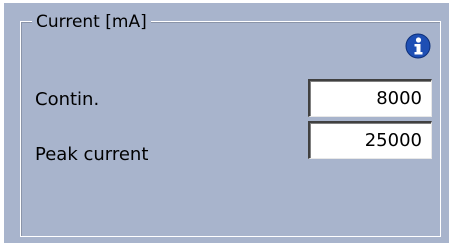 The height and width of the screenshot is (248, 453). What do you see at coordinates (226, 245) in the screenshot?
I see `panel-bottom-border` at bounding box center [226, 245].